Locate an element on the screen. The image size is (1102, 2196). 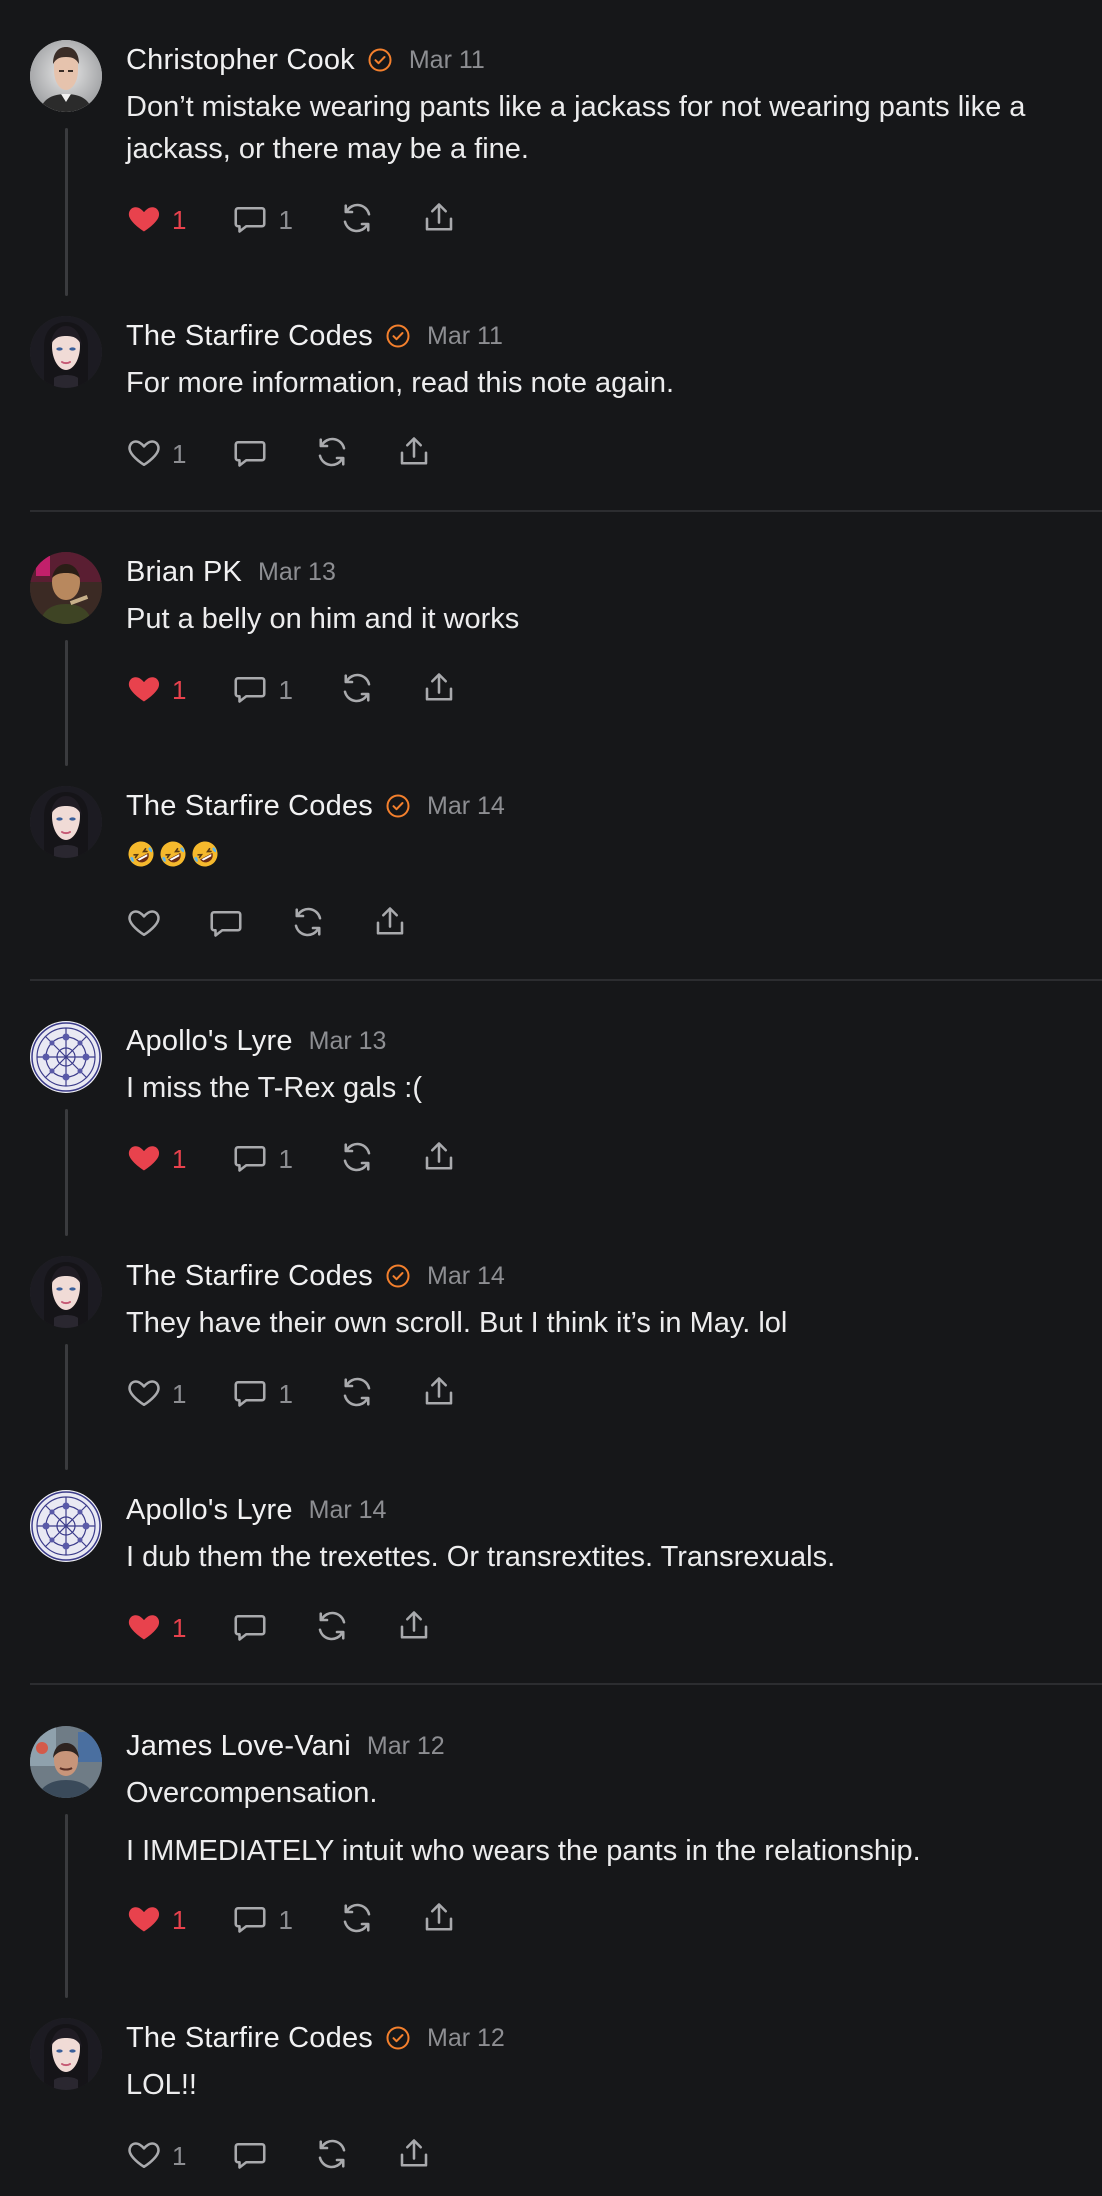
comment: The Starfire Codes Mar 12 LOL!! 1 is located at coordinates (551, 2099).